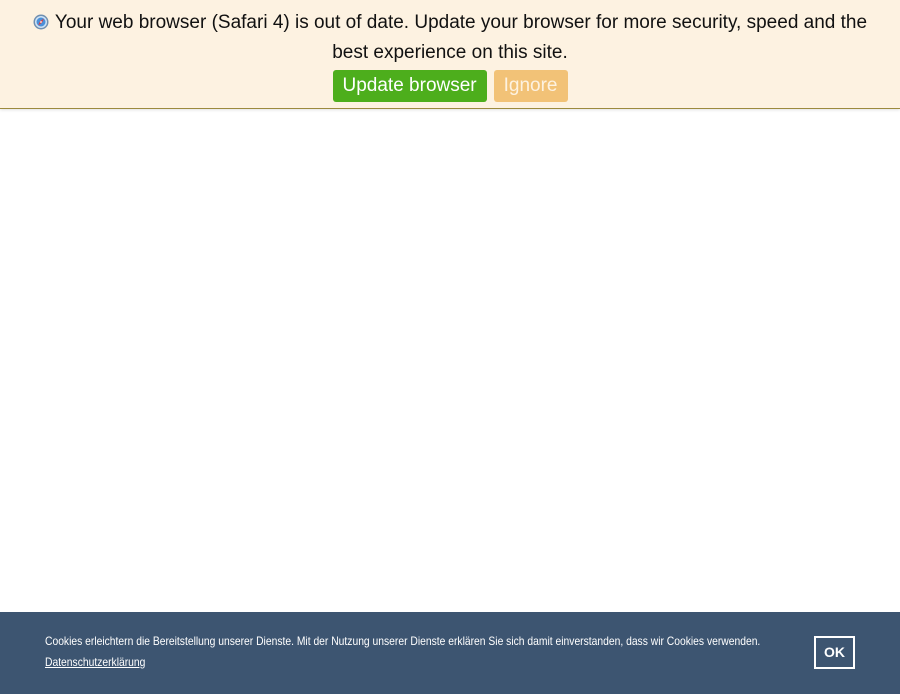 This screenshot has height=700, width=900. Describe the element at coordinates (530, 86) in the screenshot. I see `ignore-button: Ignore` at that location.